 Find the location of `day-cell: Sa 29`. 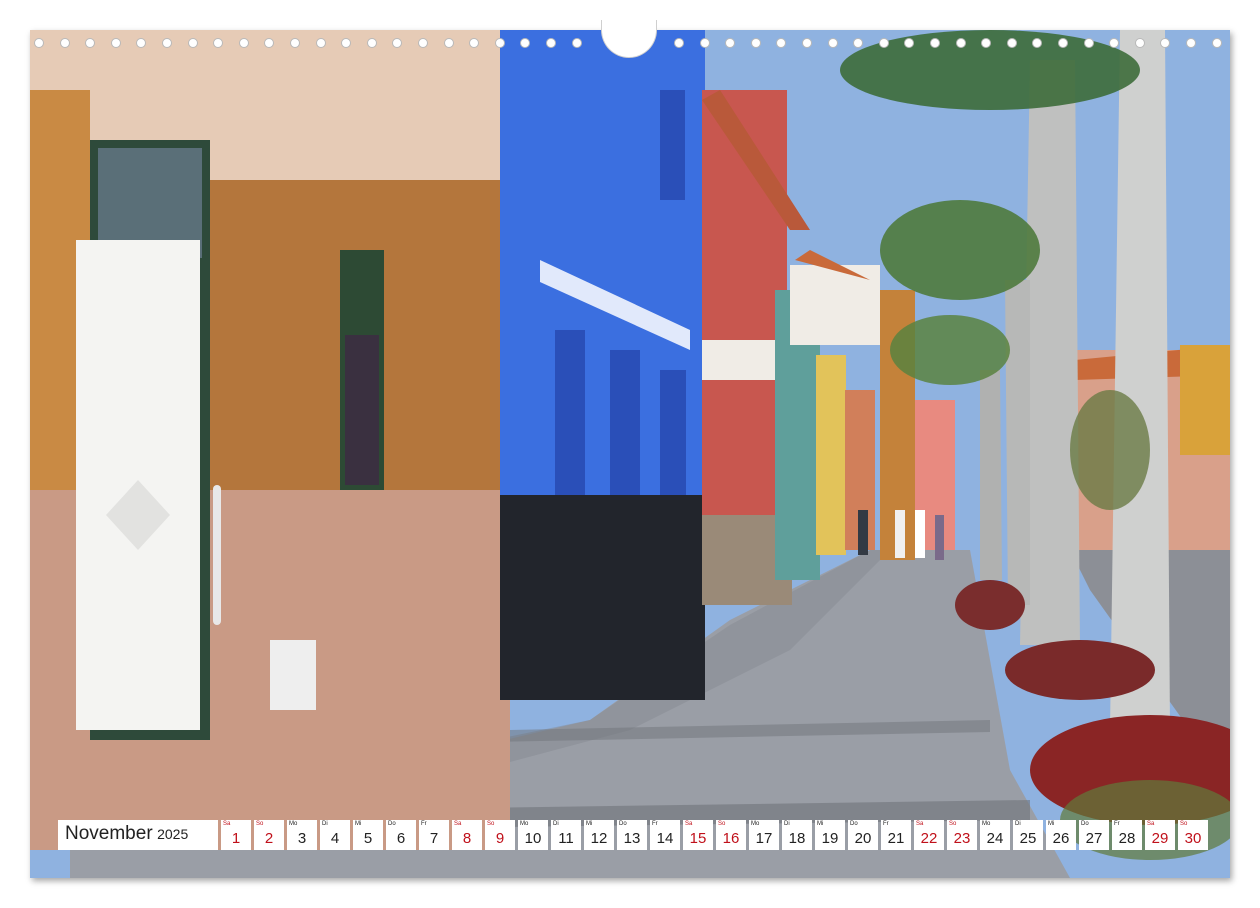

day-cell: Sa 29 is located at coordinates (1160, 835).